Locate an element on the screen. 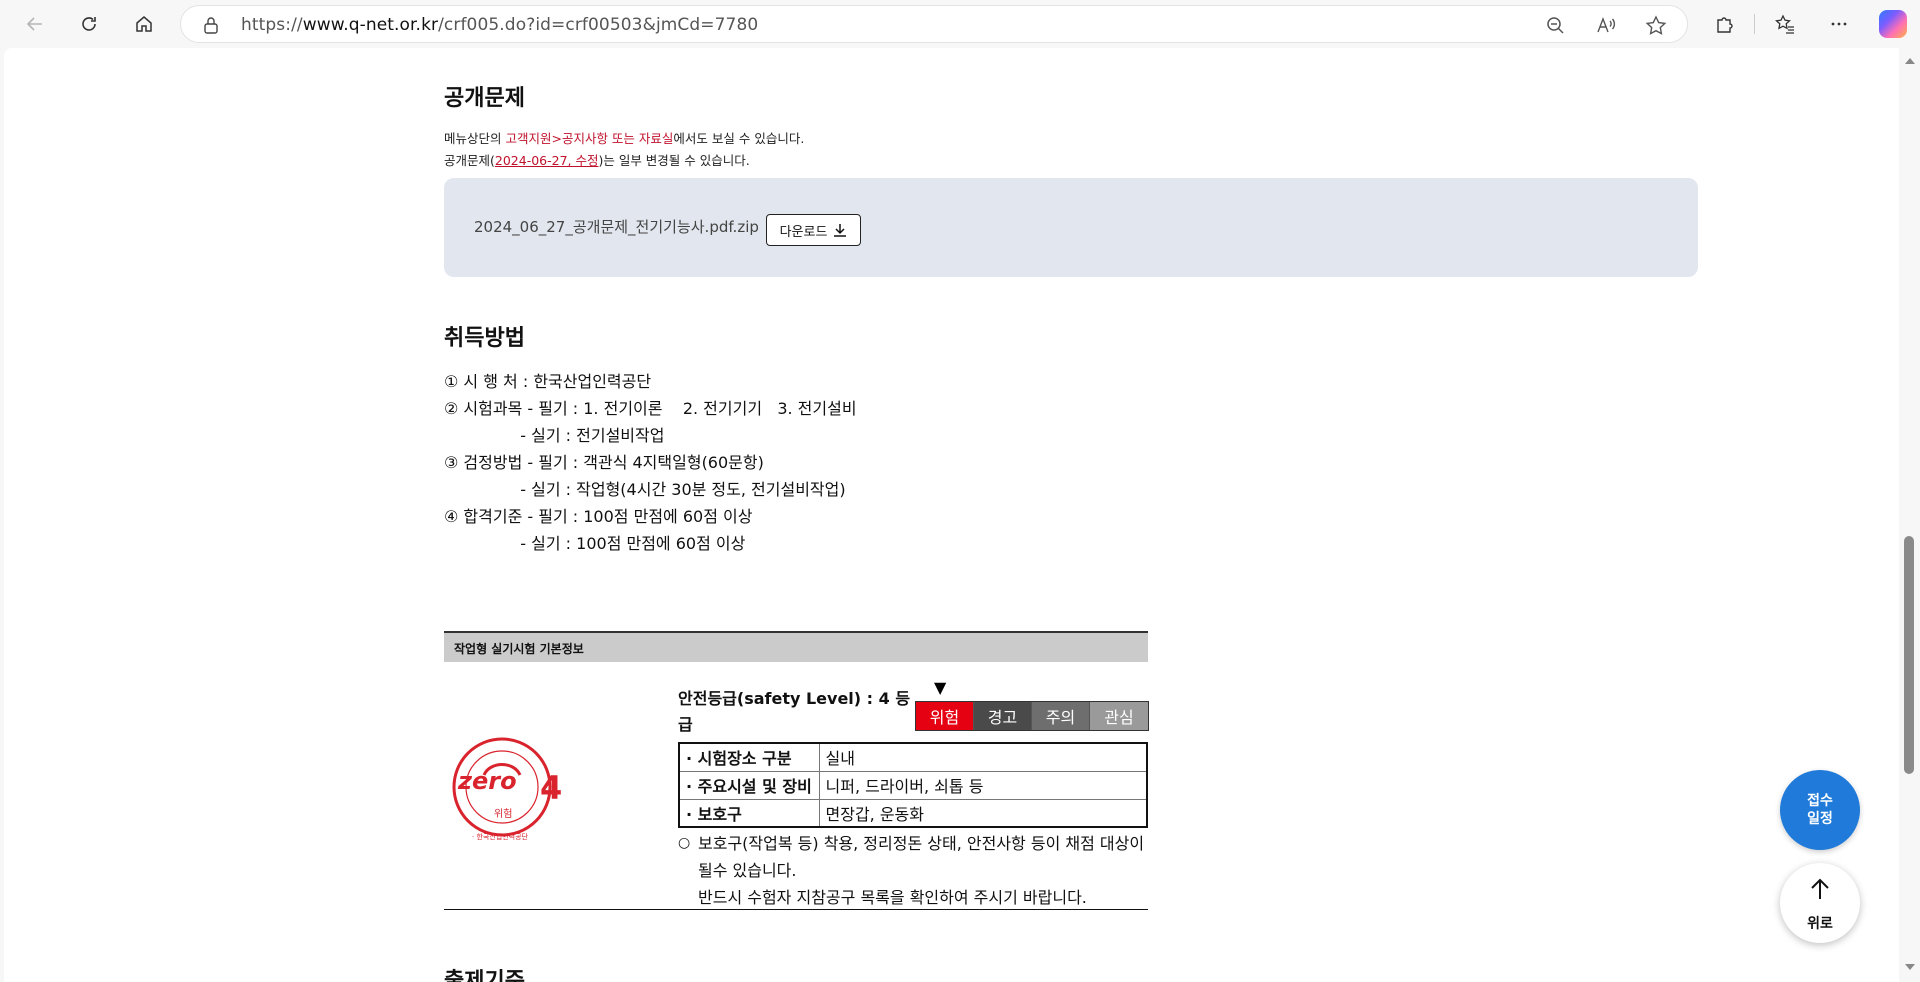 The image size is (1920, 982). extensions-button is located at coordinates (1724, 24).